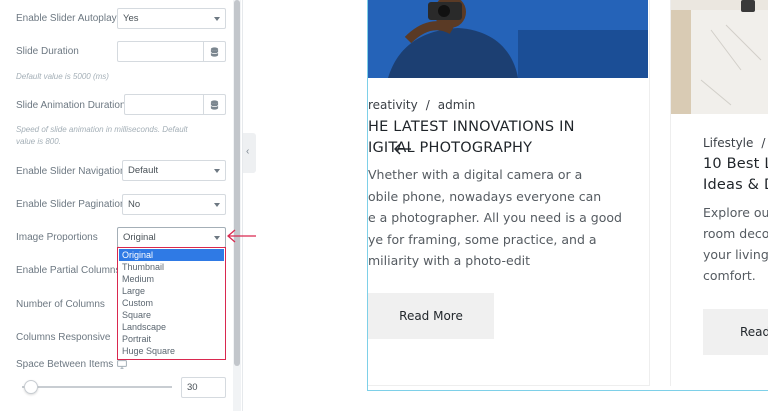  Describe the element at coordinates (71, 171) in the screenshot. I see `navigation-label: Enable Slider Navigation` at that location.